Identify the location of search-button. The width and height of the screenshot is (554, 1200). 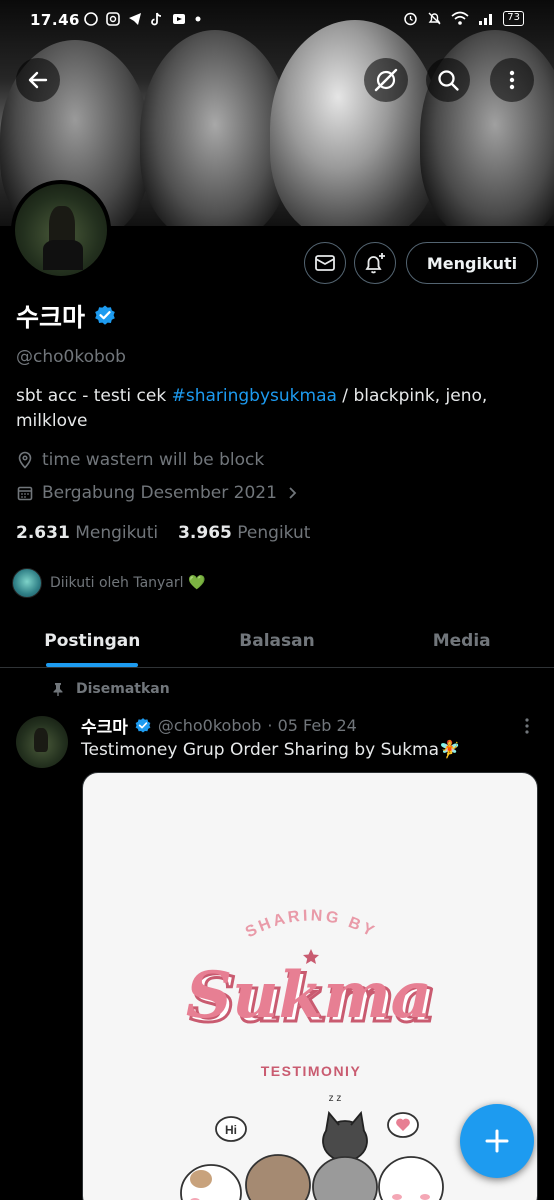
(448, 80).